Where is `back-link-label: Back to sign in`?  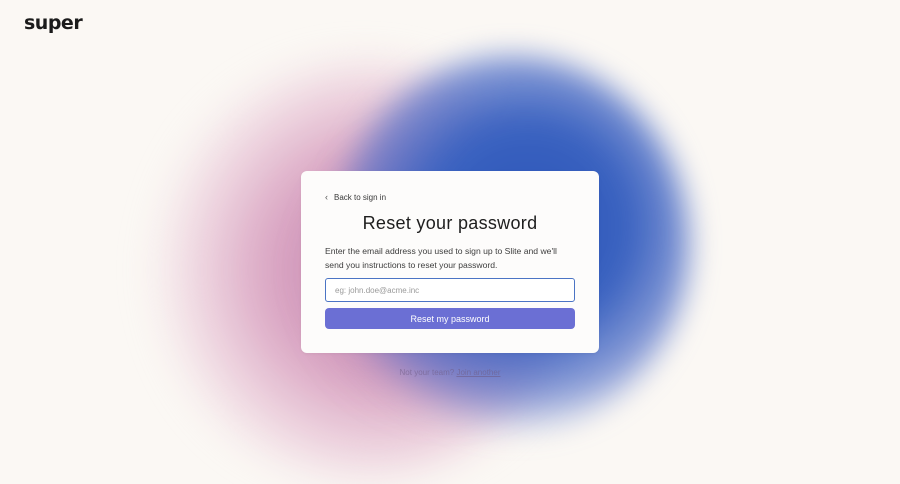
back-link-label: Back to sign in is located at coordinates (360, 197).